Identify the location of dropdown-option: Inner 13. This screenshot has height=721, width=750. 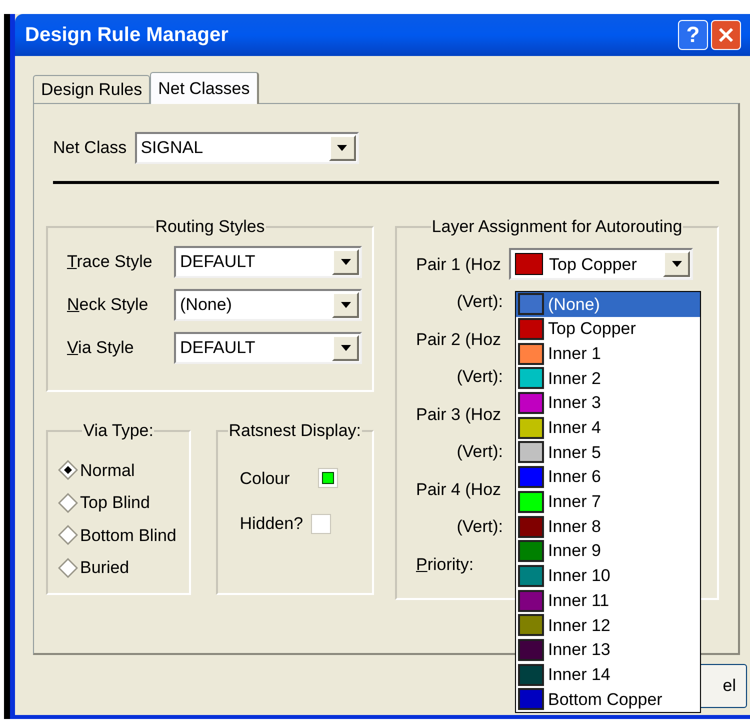
(608, 650).